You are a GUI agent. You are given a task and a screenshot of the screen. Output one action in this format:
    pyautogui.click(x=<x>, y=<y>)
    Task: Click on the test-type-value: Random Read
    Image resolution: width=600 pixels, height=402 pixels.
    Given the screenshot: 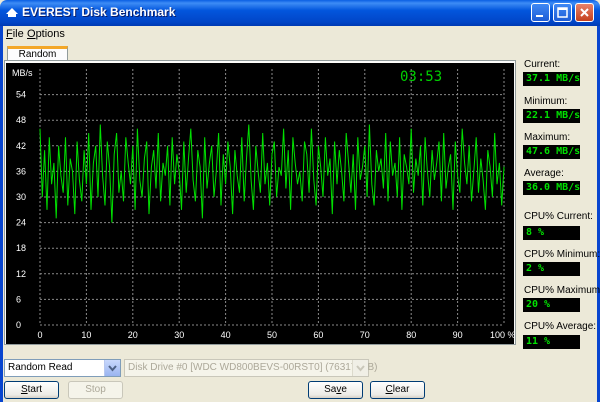 What is the action you would take?
    pyautogui.click(x=40, y=367)
    